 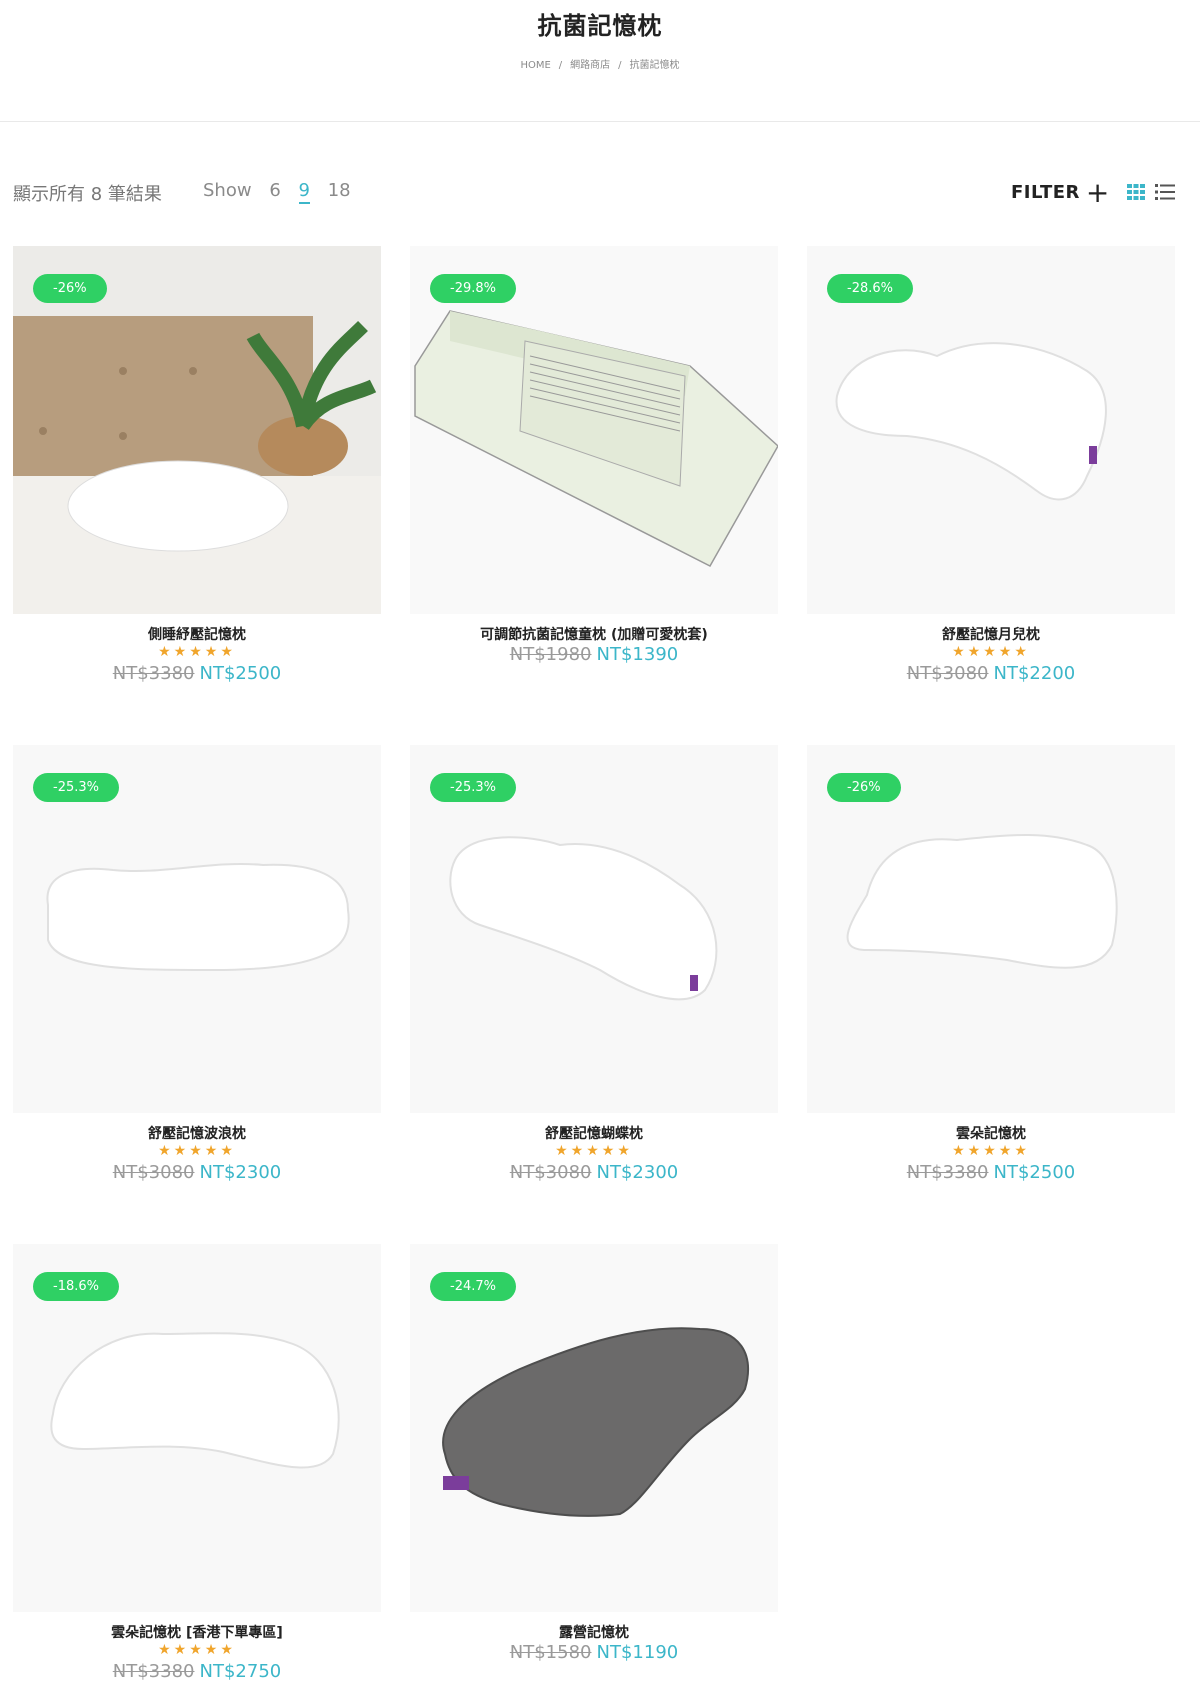 What do you see at coordinates (274, 190) in the screenshot?
I see `per-page-6: 6` at bounding box center [274, 190].